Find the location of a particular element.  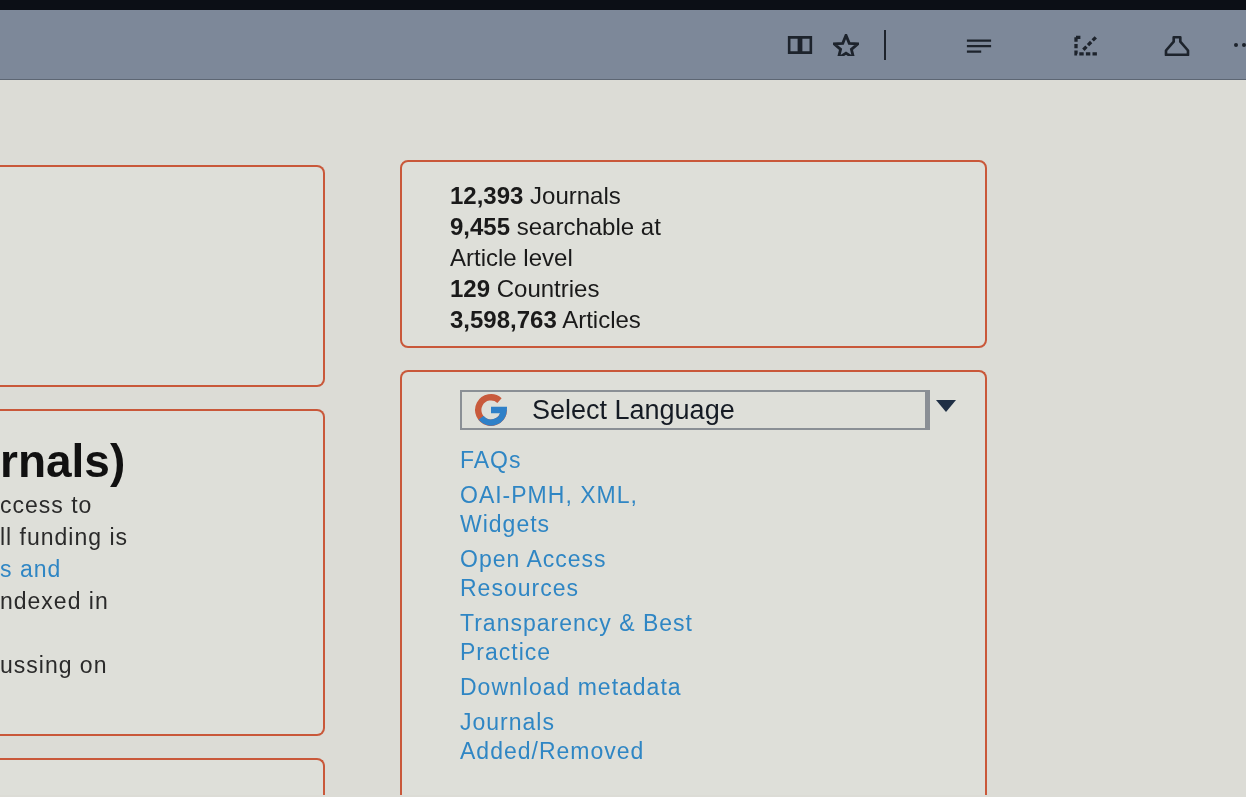

body-text: ll funding is is located at coordinates (65, 537).